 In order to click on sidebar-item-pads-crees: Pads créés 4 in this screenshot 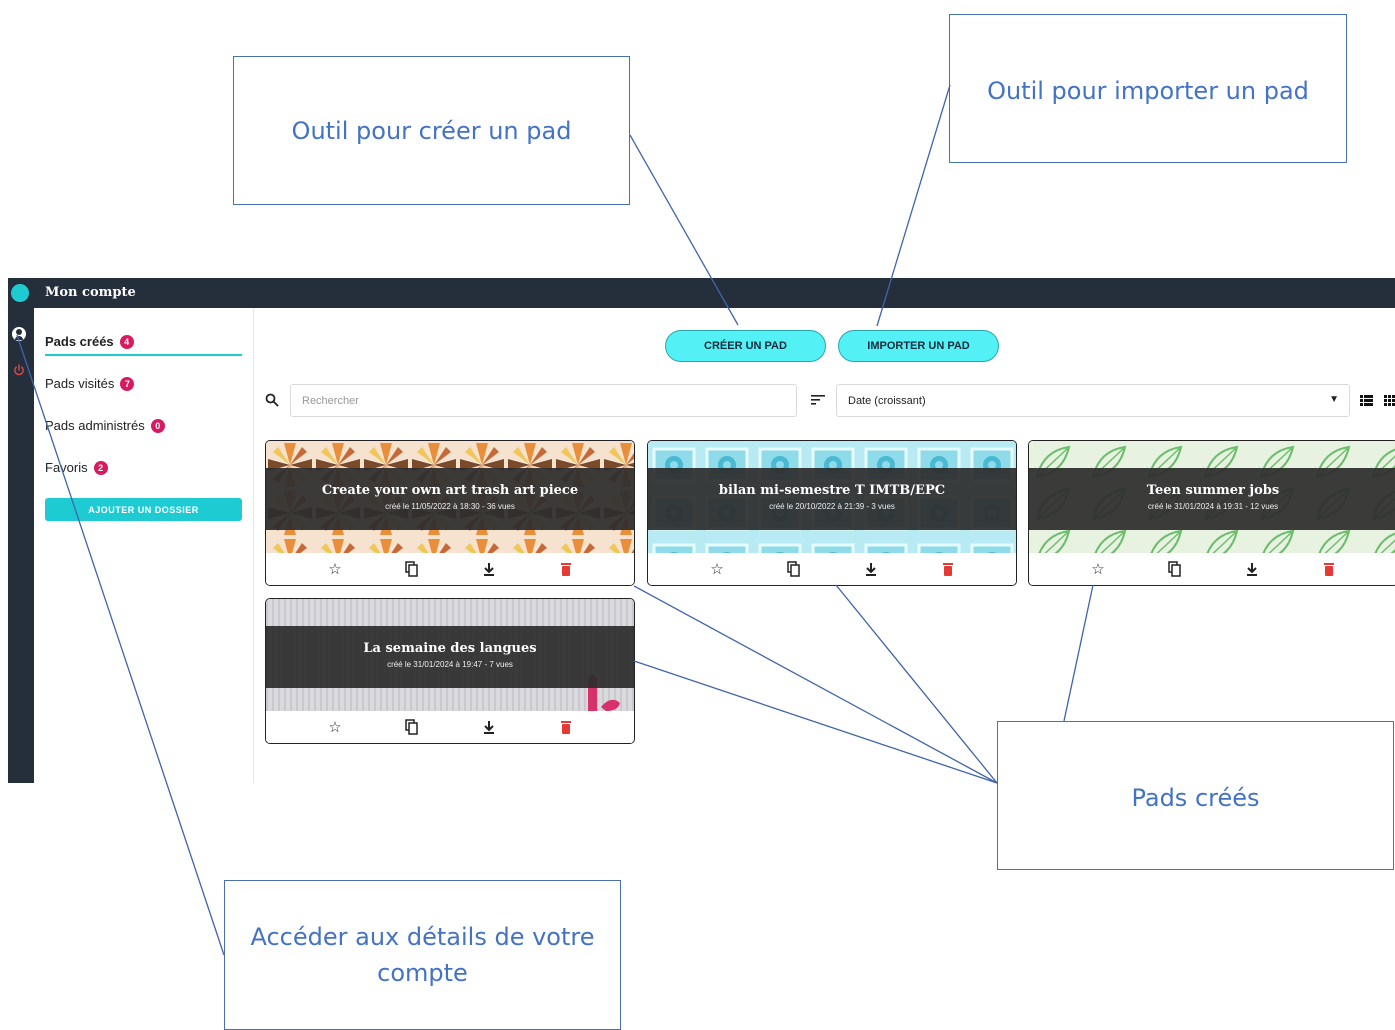, I will do `click(89, 341)`.